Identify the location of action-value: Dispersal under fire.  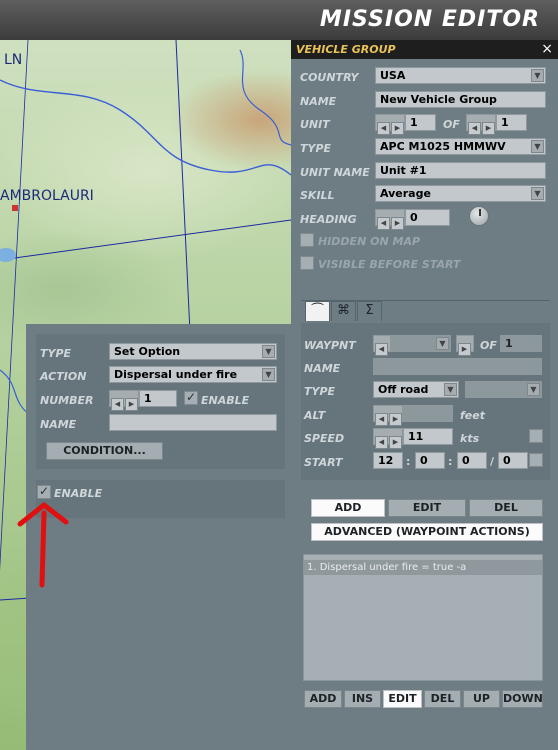
(176, 374).